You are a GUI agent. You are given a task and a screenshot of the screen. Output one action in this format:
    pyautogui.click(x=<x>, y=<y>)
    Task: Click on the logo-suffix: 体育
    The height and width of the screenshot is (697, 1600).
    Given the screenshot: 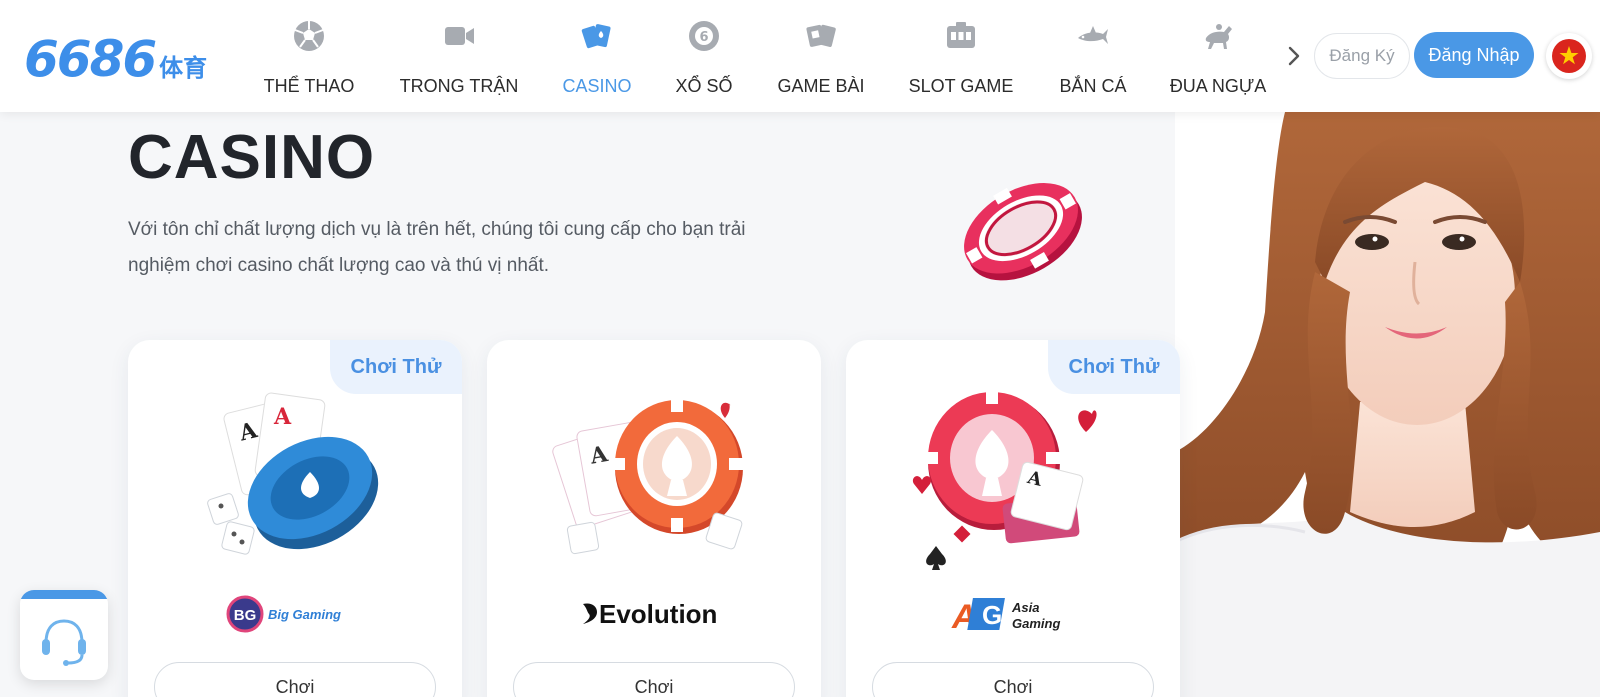 What is the action you would take?
    pyautogui.click(x=183, y=68)
    